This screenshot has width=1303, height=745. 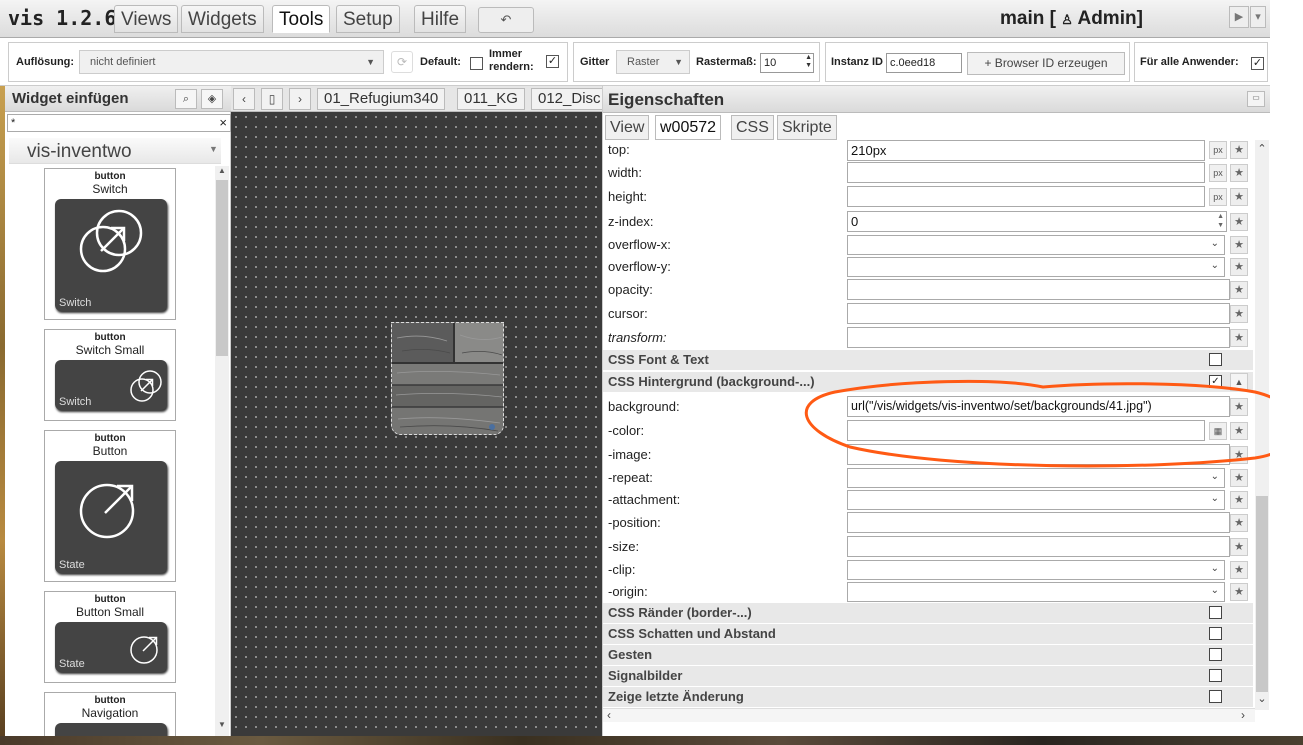 What do you see at coordinates (476, 63) in the screenshot?
I see `default-checkbox` at bounding box center [476, 63].